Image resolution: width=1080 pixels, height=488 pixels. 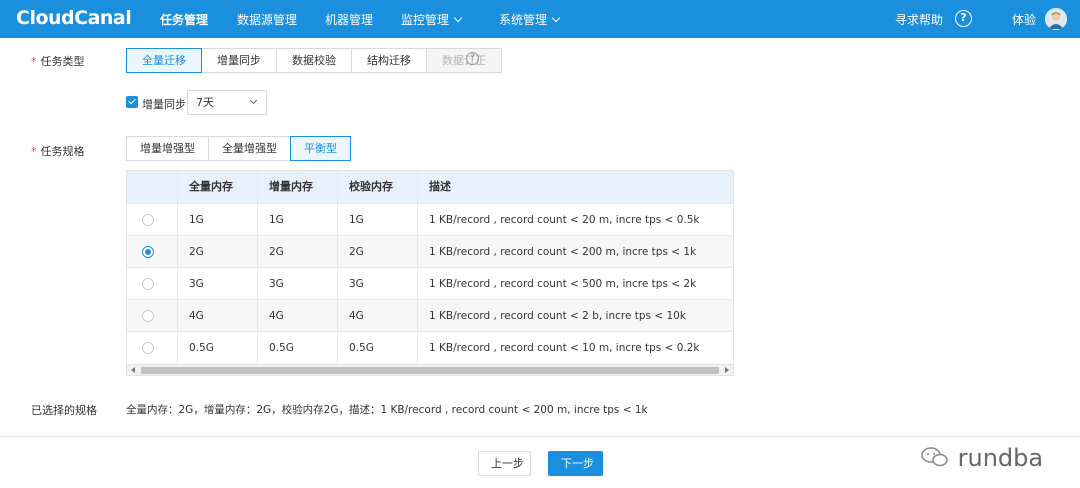 I want to click on cell-check-memory: 2G, so click(x=356, y=252).